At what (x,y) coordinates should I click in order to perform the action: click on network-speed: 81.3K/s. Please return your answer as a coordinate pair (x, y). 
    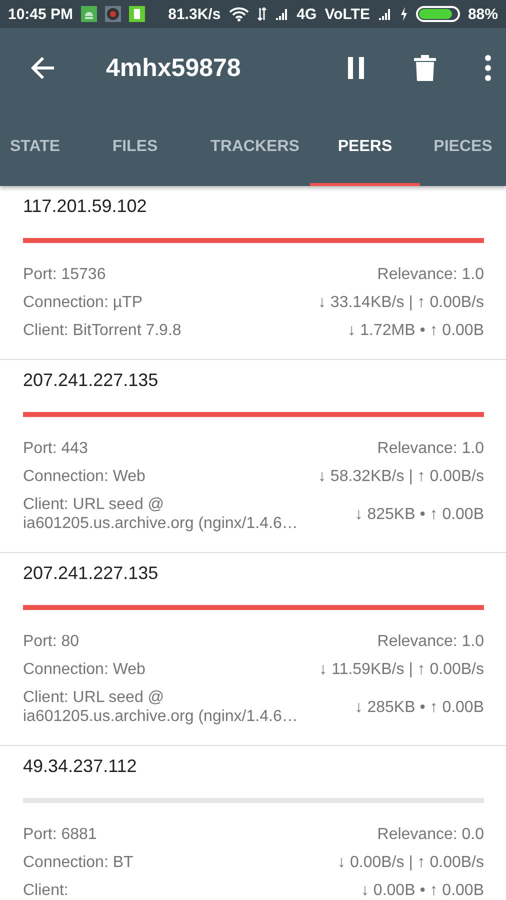
    Looking at the image, I should click on (194, 14).